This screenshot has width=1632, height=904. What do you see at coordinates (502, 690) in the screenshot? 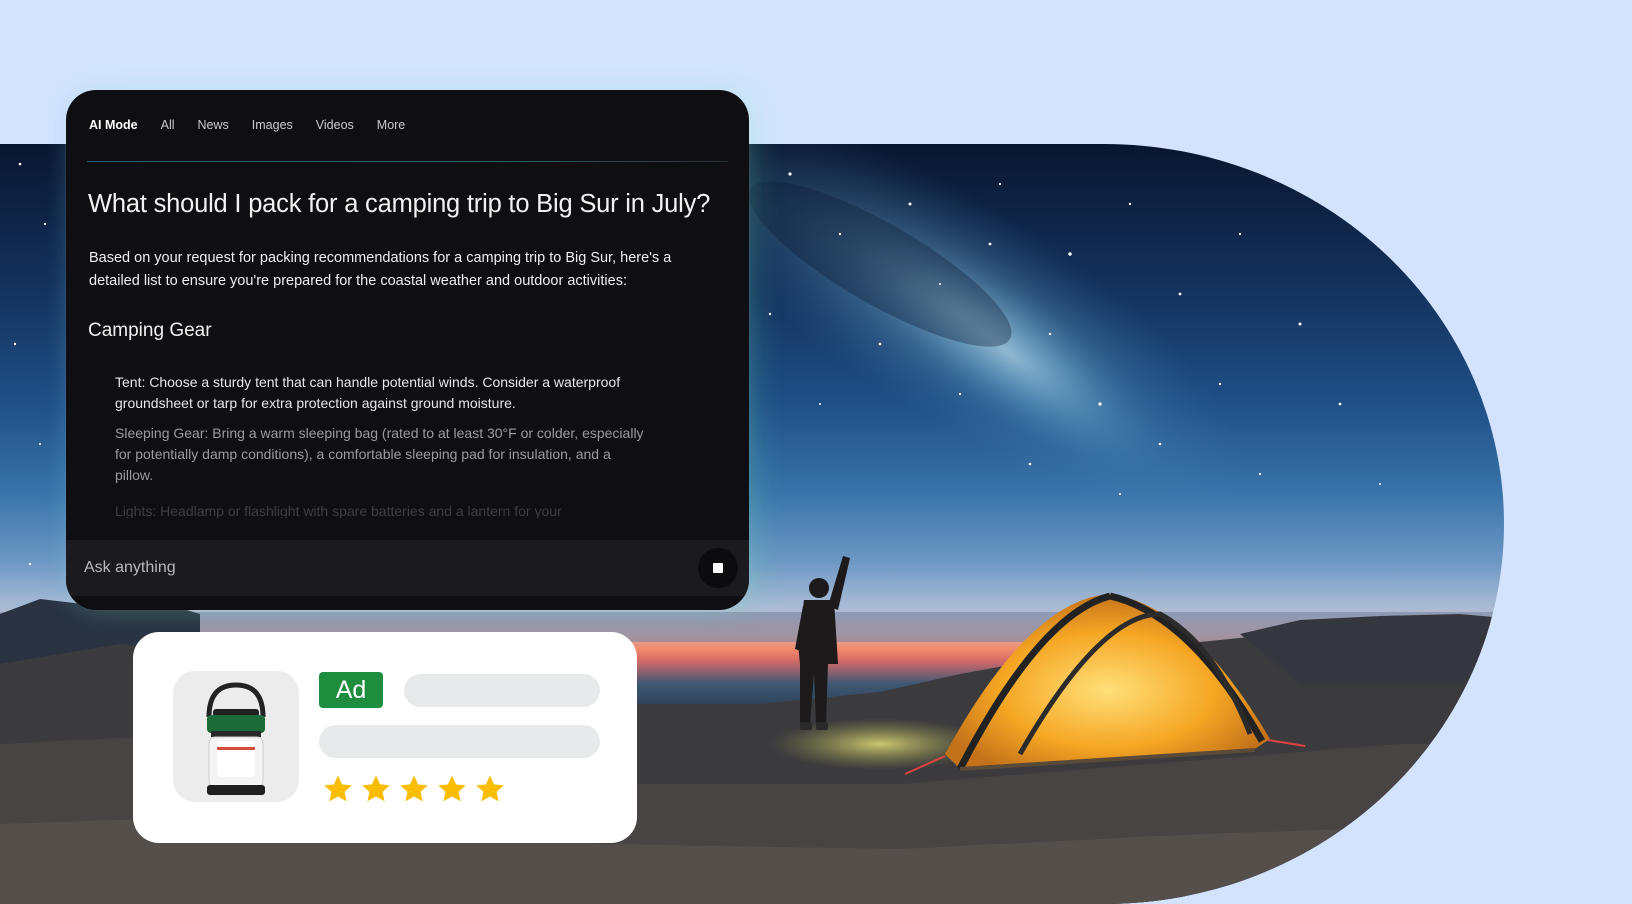
I see `title-placeholder` at bounding box center [502, 690].